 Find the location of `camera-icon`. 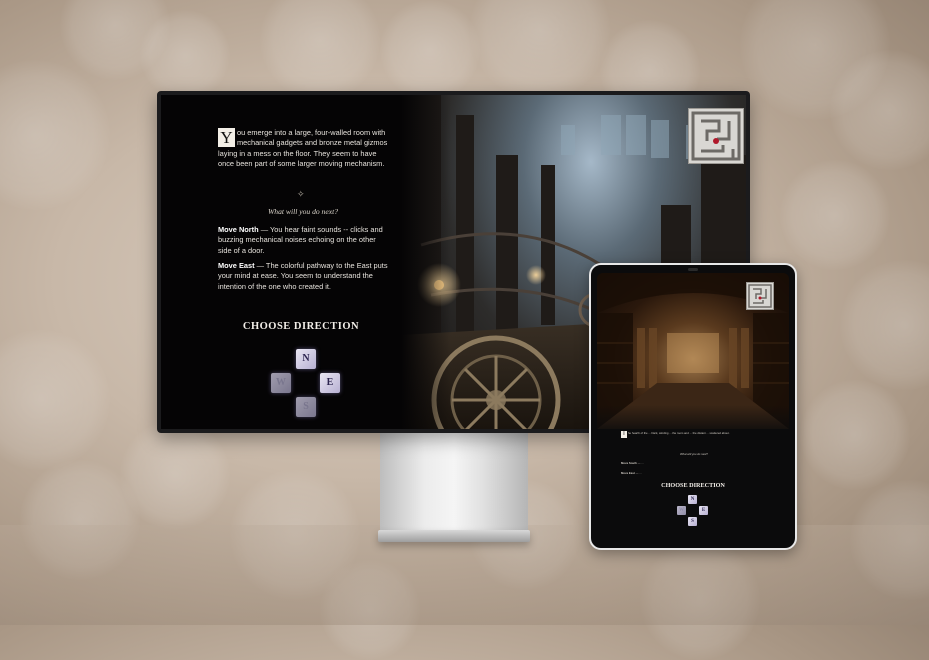

camera-icon is located at coordinates (693, 269).